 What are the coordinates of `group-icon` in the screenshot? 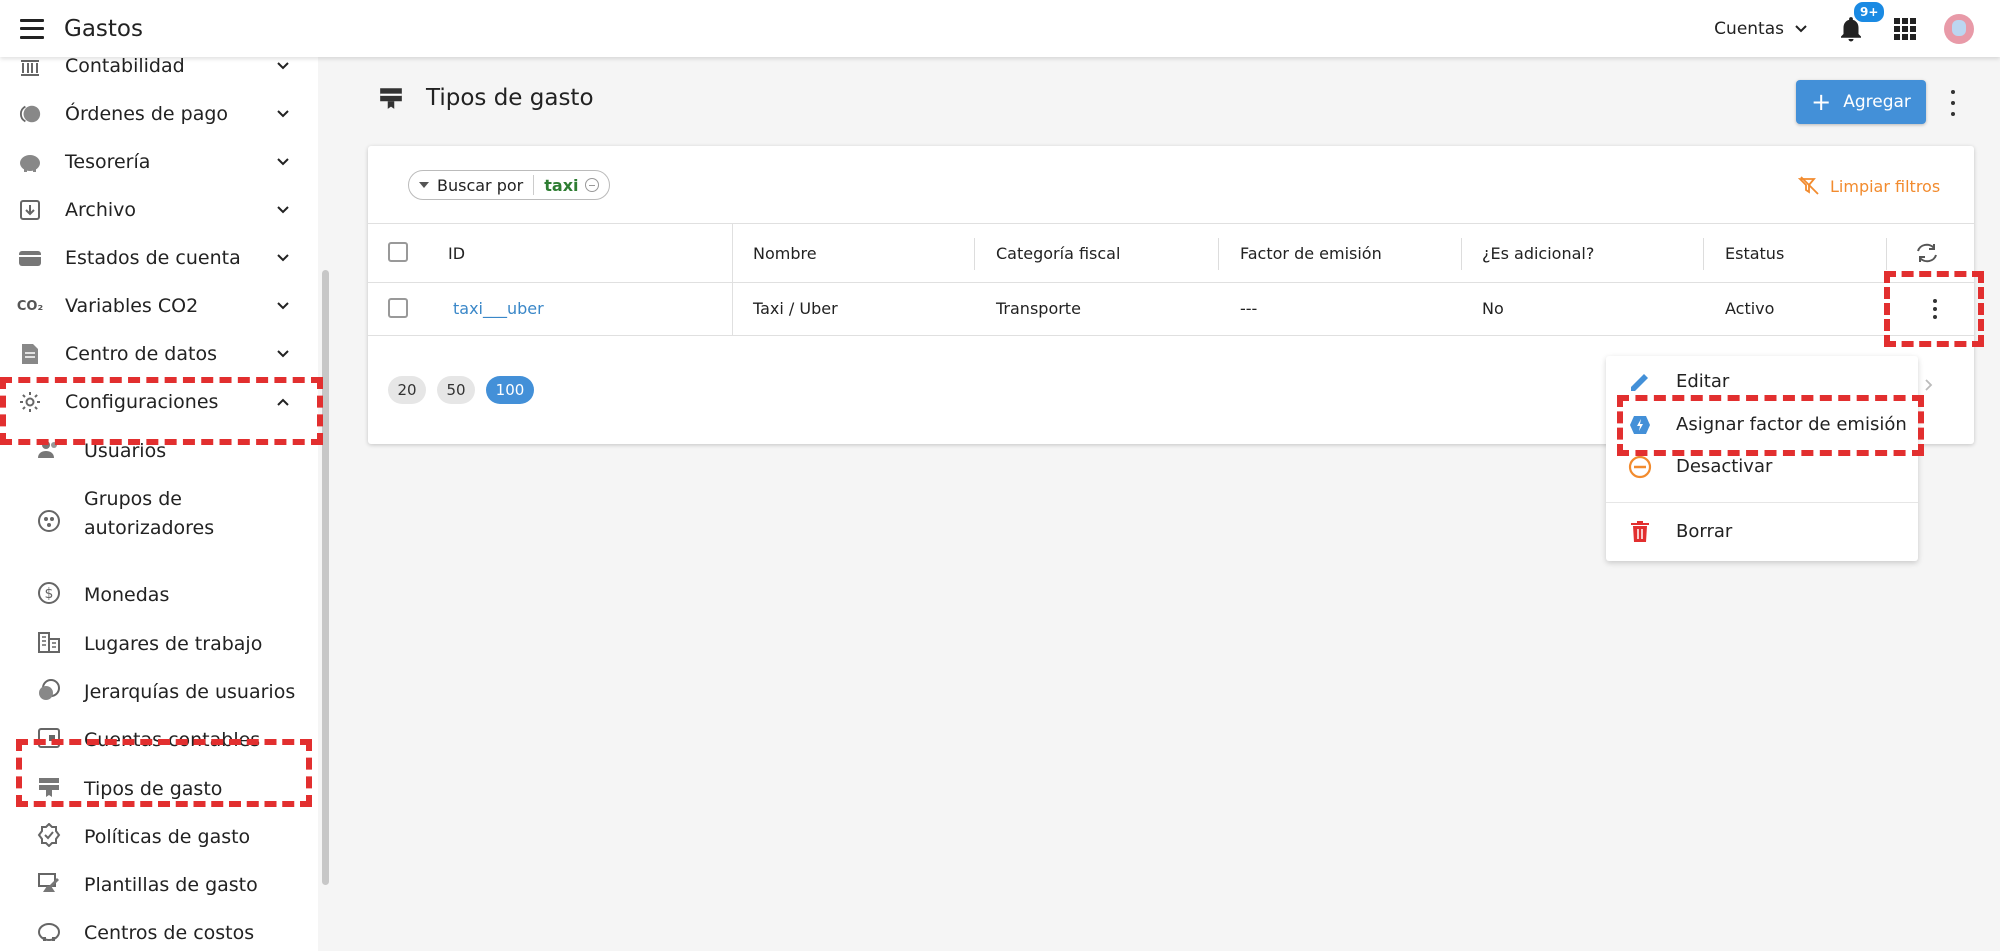 It's located at (49, 521).